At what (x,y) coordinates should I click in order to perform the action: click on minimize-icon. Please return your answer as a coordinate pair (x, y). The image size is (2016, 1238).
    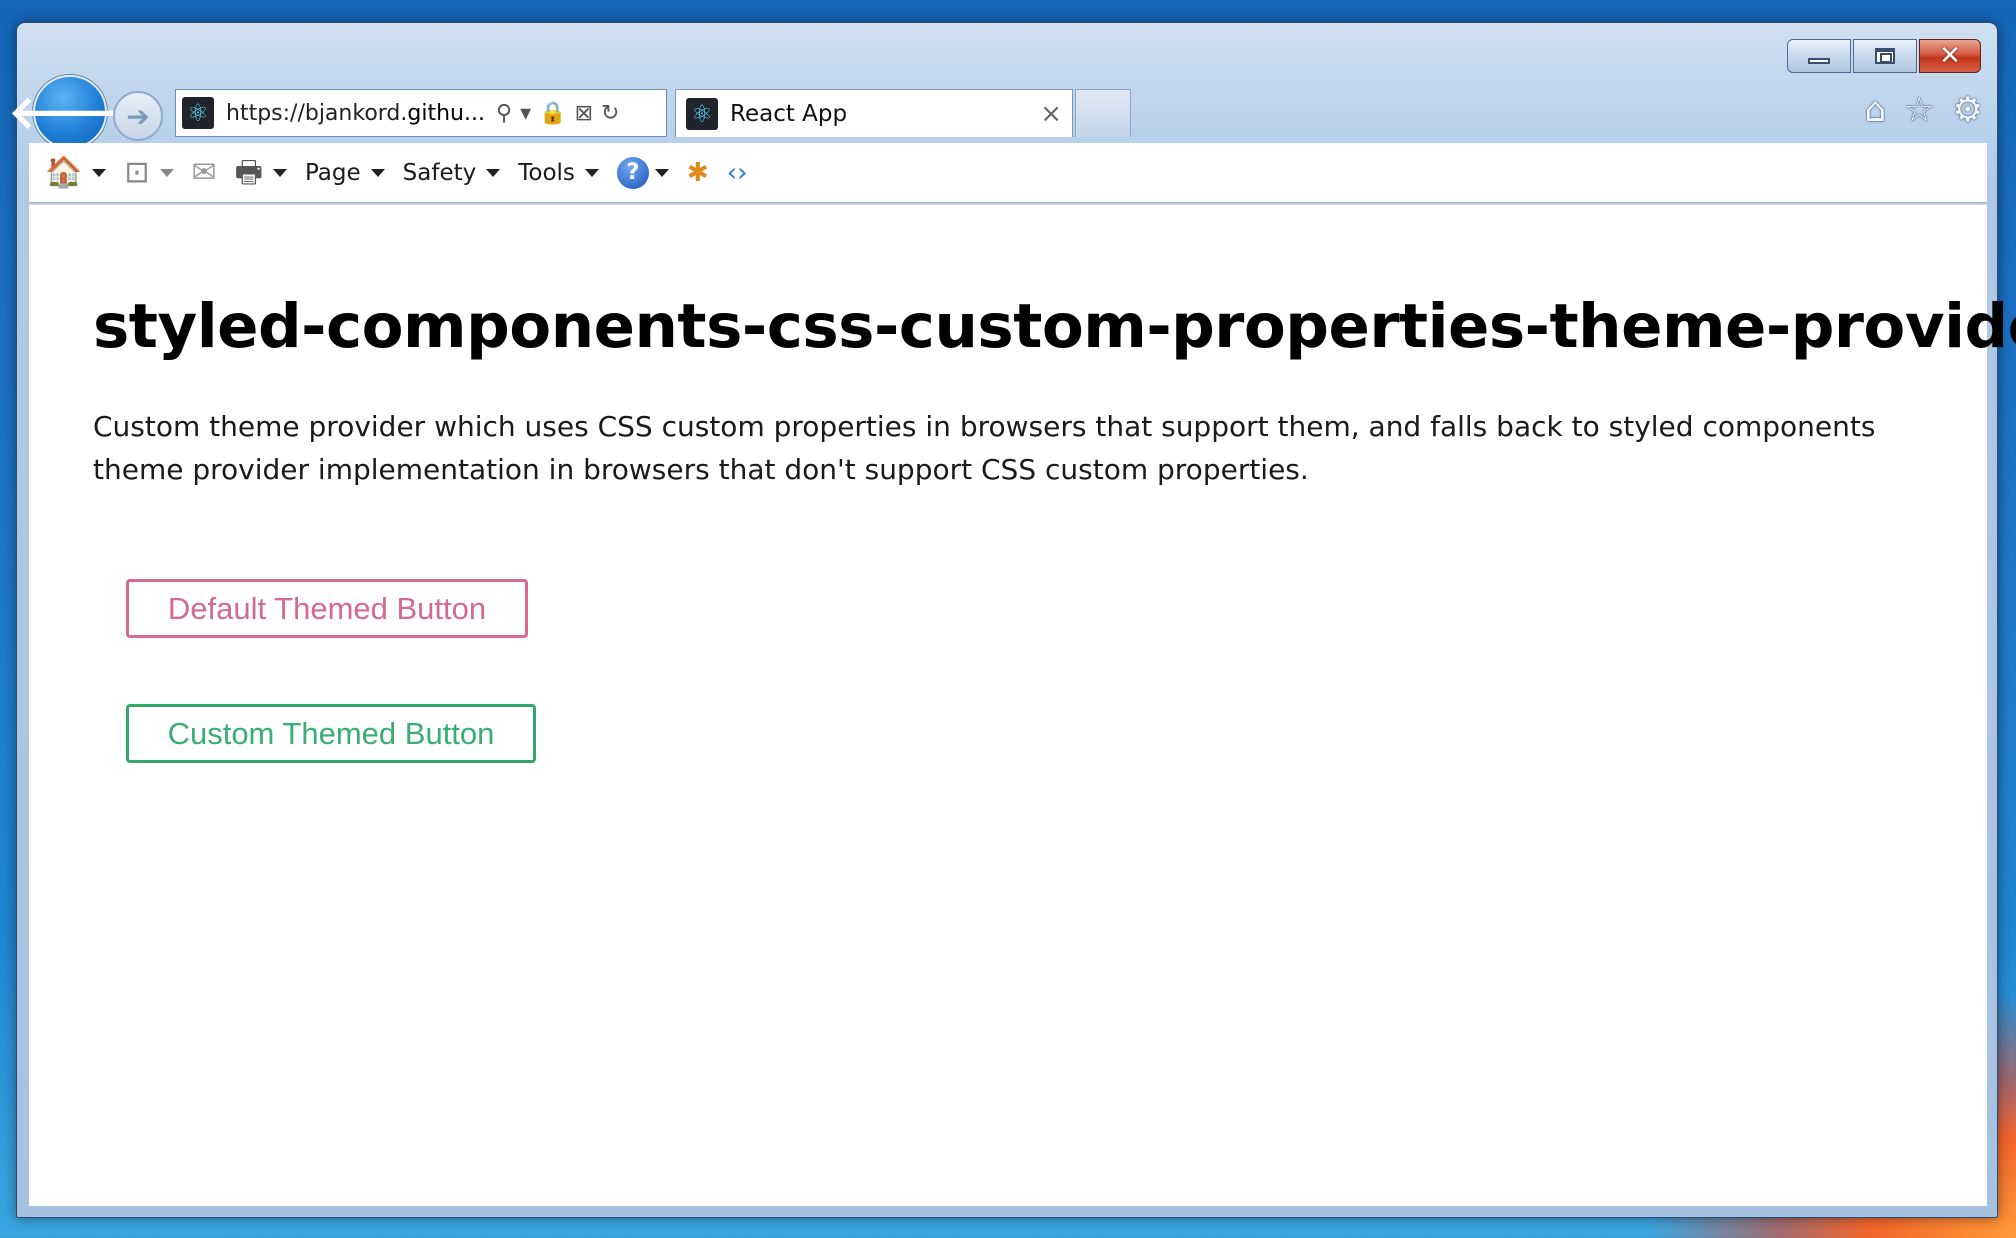
    Looking at the image, I should click on (1819, 61).